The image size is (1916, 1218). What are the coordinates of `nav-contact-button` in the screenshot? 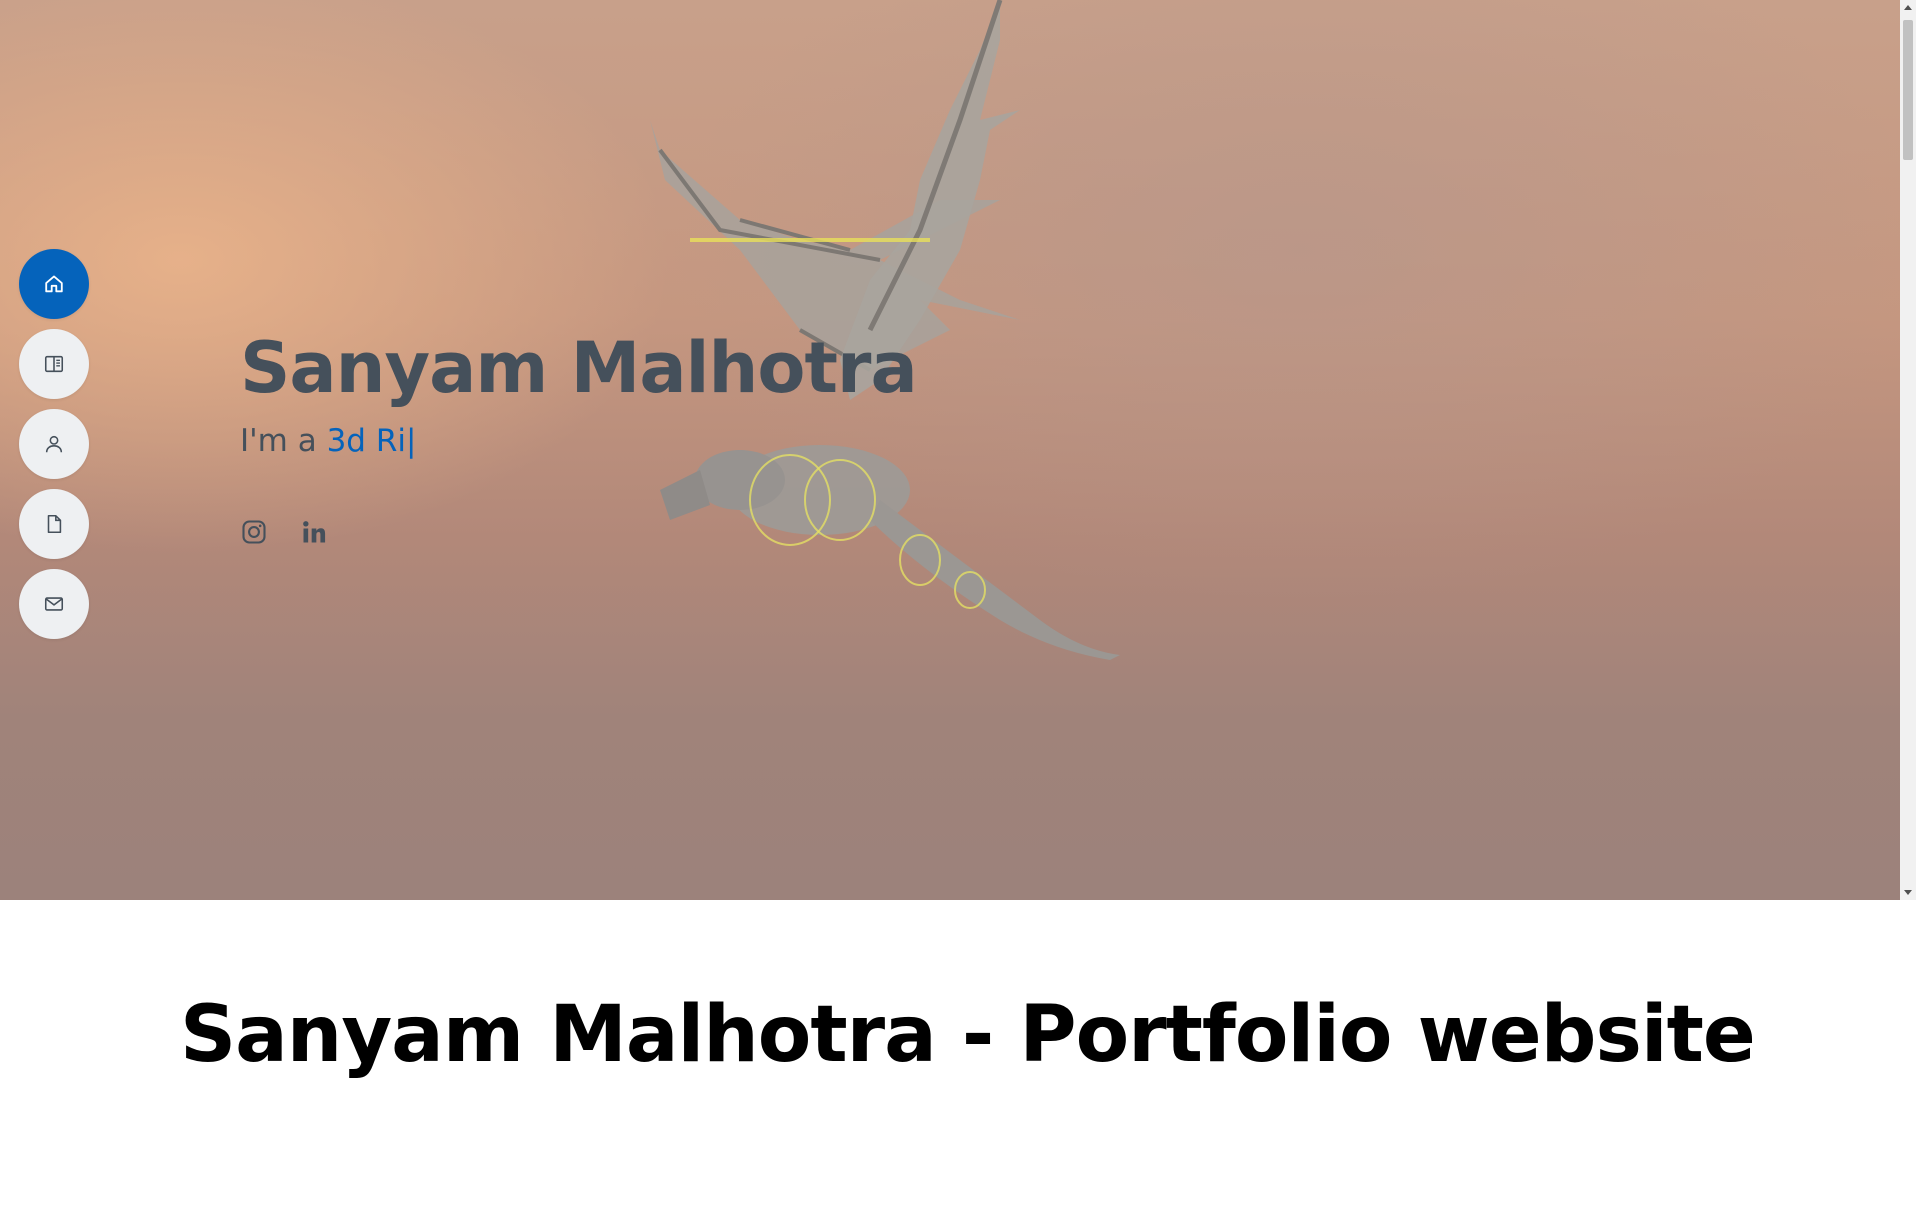 It's located at (54, 604).